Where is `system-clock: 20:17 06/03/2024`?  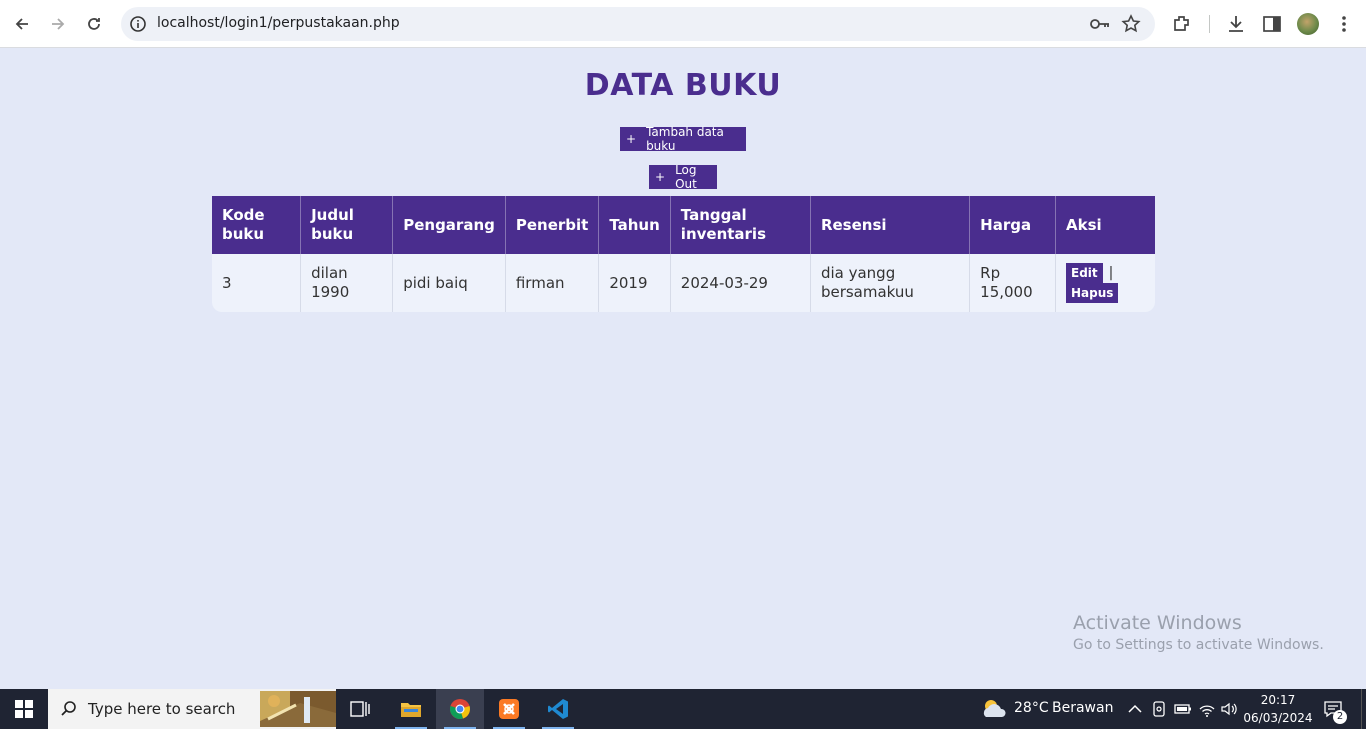
system-clock: 20:17 06/03/2024 is located at coordinates (1278, 709).